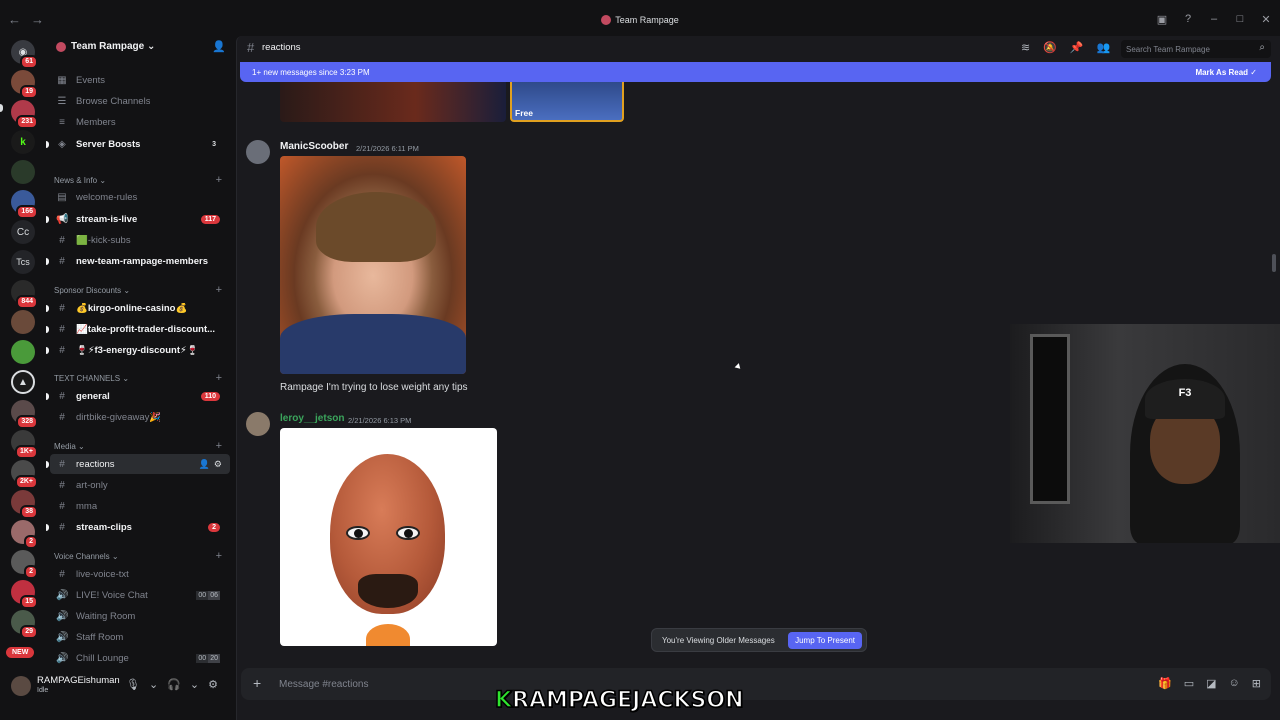 The width and height of the screenshot is (1280, 720). Describe the element at coordinates (23, 232) in the screenshot. I see `server-icon: Cc` at that location.